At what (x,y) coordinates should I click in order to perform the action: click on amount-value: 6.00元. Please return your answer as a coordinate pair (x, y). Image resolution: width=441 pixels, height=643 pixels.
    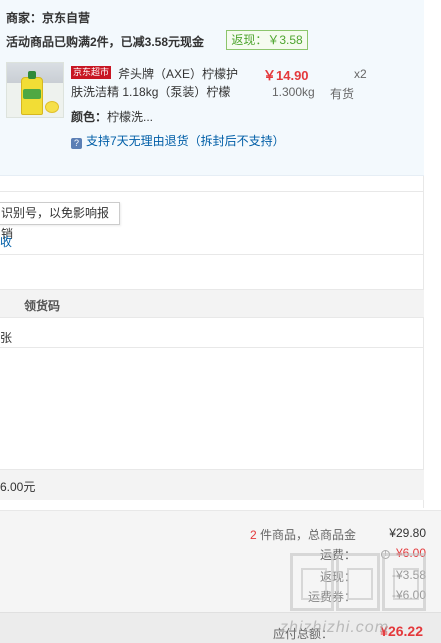
    Looking at the image, I should click on (18, 487).